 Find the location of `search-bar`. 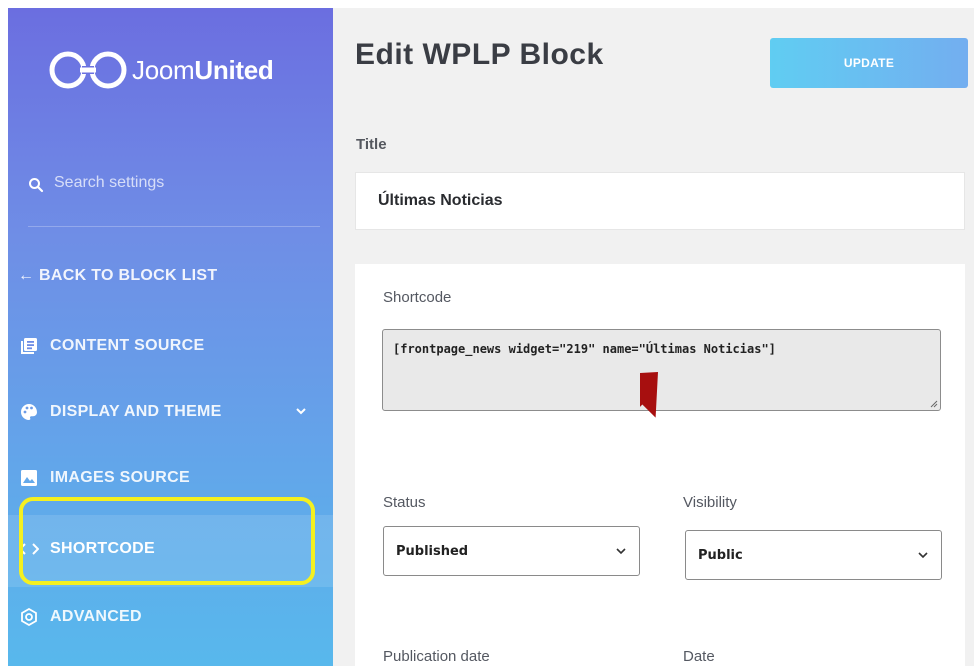

search-bar is located at coordinates (174, 200).